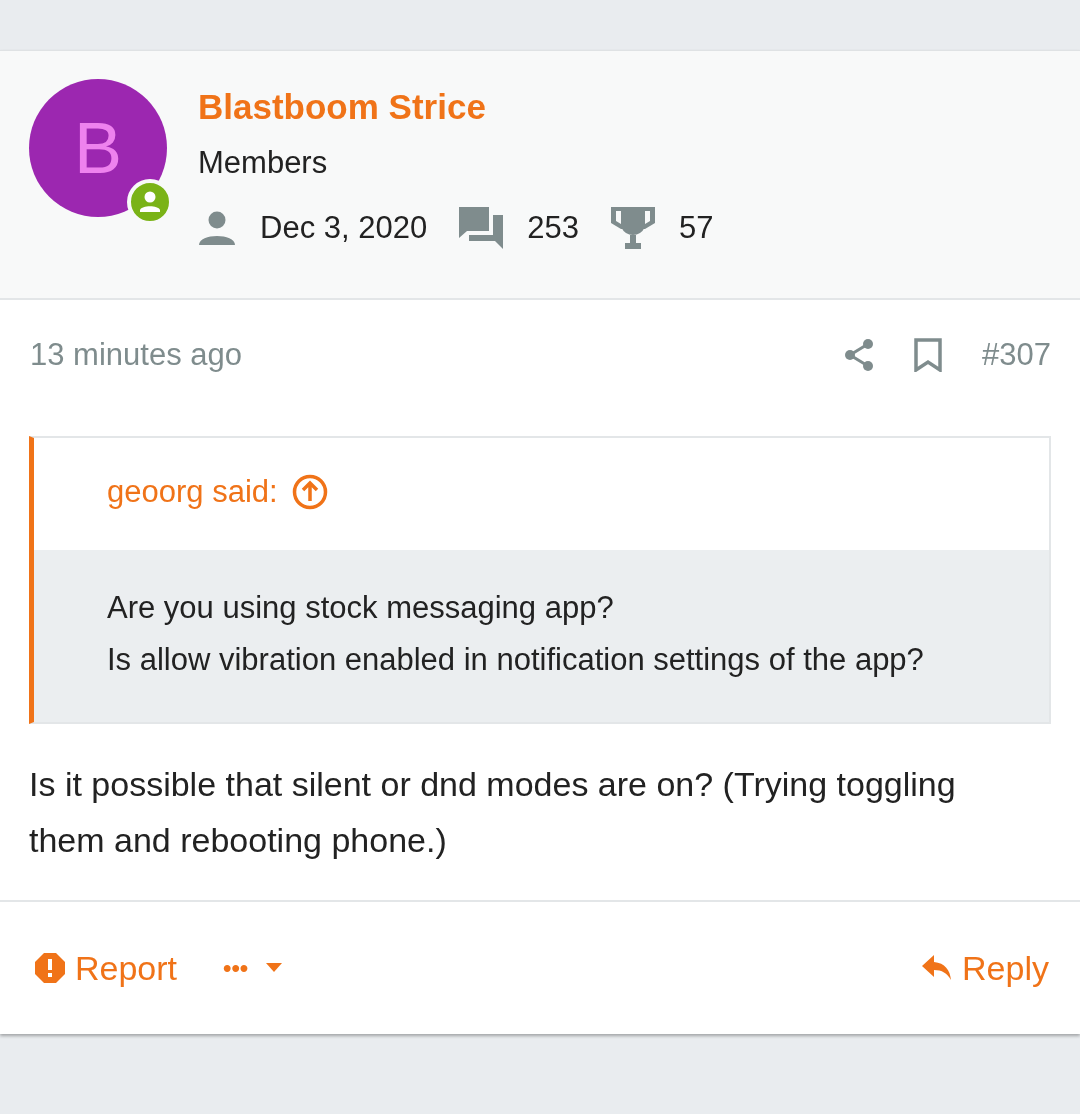 This screenshot has width=1080, height=1114. Describe the element at coordinates (192, 492) in the screenshot. I see `quote-attribution: geoorg said:` at that location.